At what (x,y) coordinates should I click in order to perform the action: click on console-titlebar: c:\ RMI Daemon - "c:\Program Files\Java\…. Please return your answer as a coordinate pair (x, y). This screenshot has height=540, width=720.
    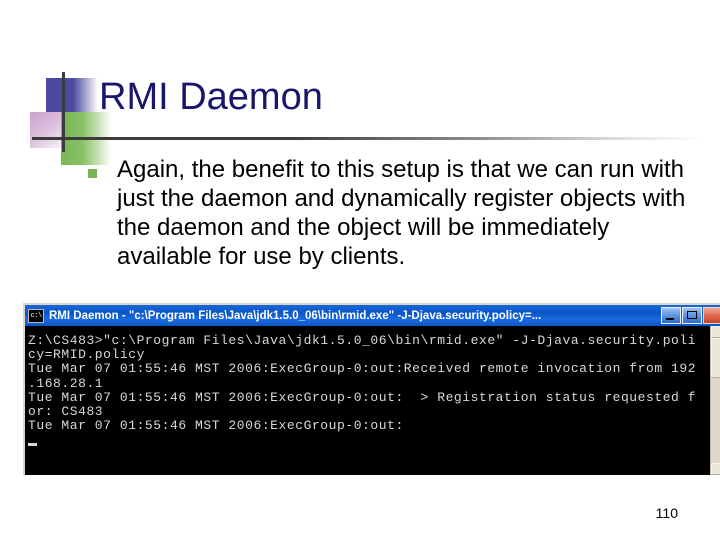
    Looking at the image, I should click on (372, 315).